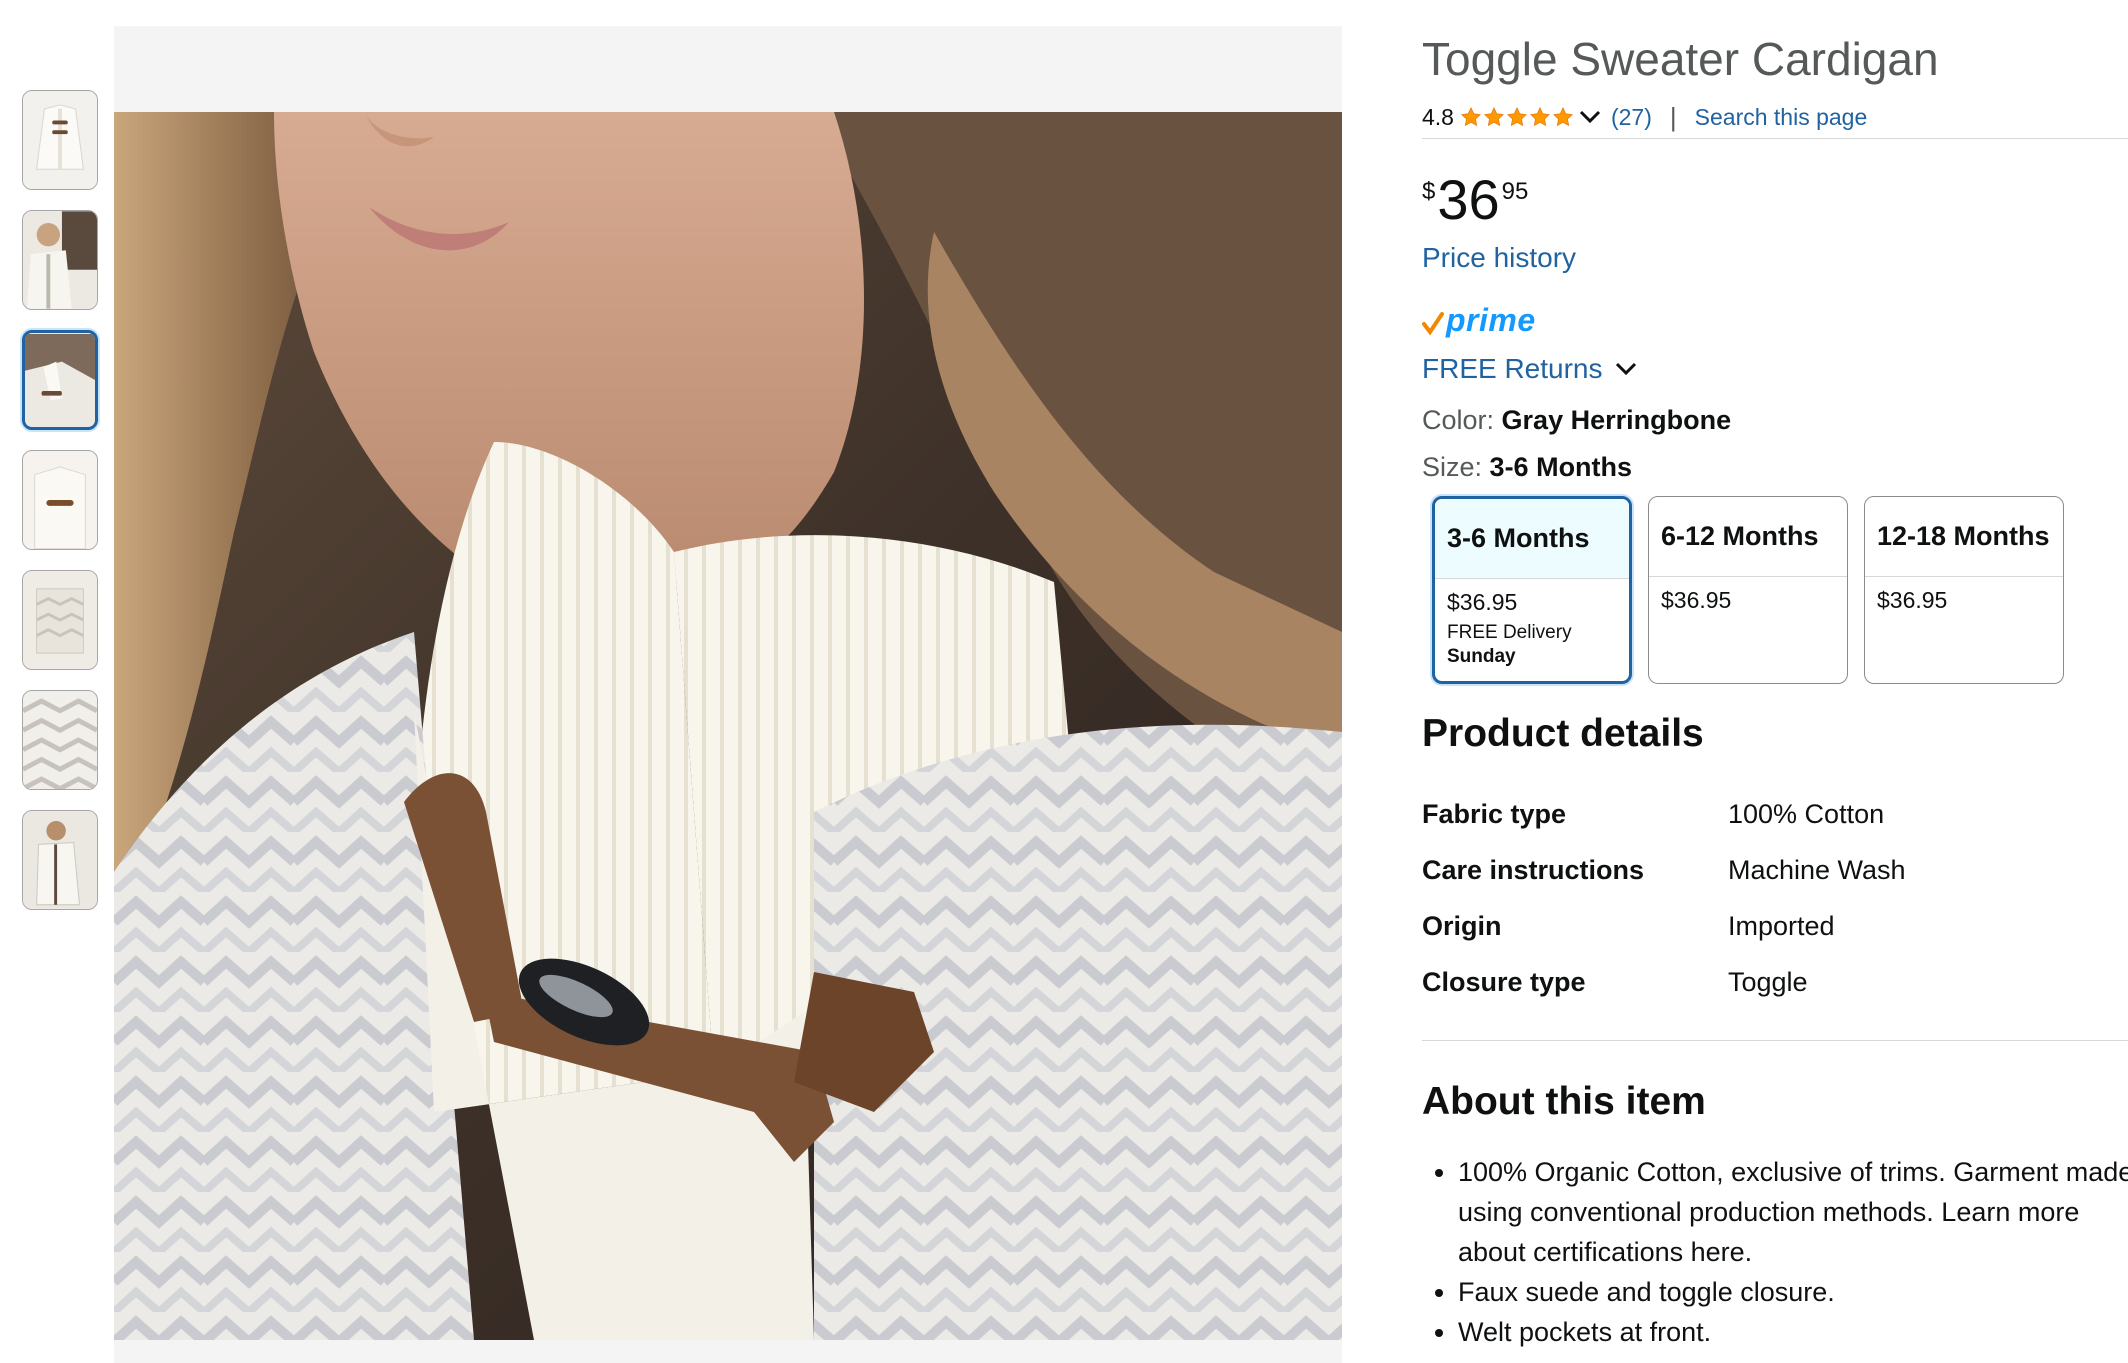 The width and height of the screenshot is (2128, 1363). I want to click on cardigan-front-thumbnail-icon, so click(60, 140).